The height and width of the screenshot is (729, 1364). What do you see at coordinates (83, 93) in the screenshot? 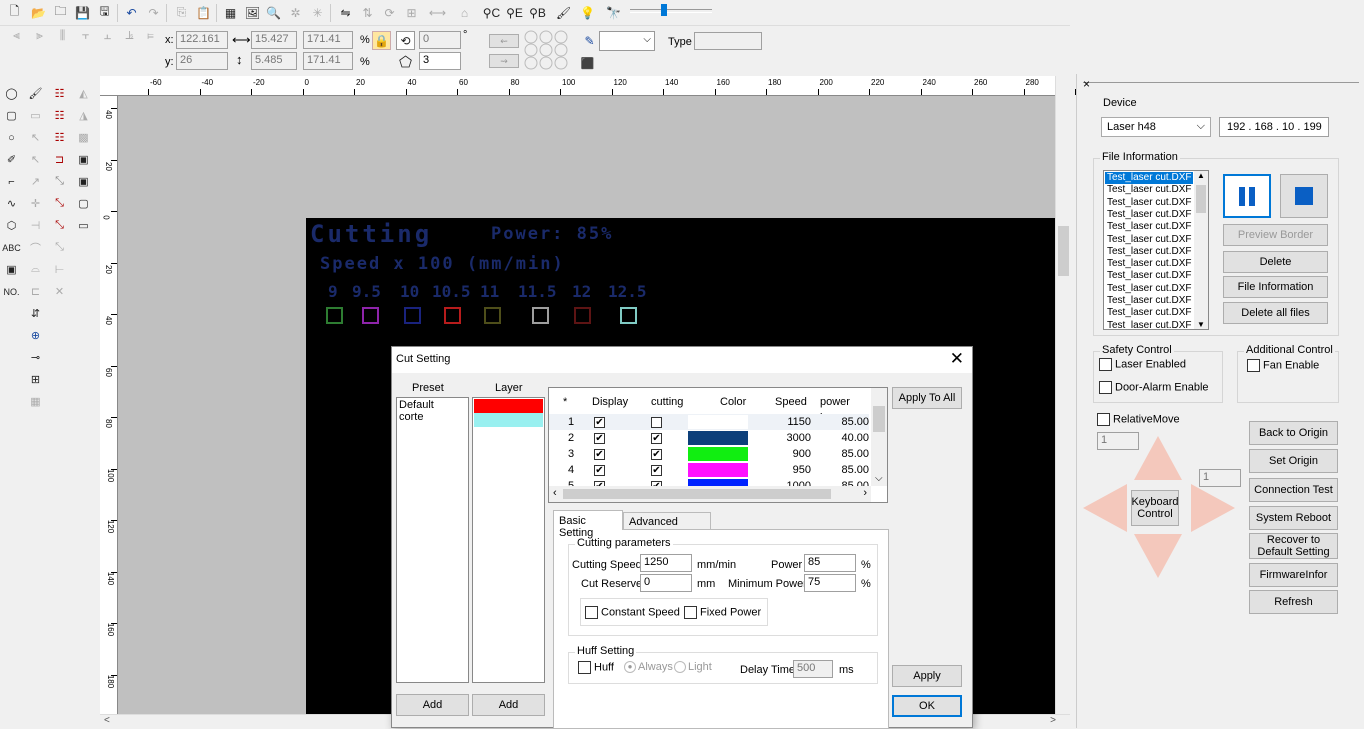
I see `triangle-1-icon: ◭` at bounding box center [83, 93].